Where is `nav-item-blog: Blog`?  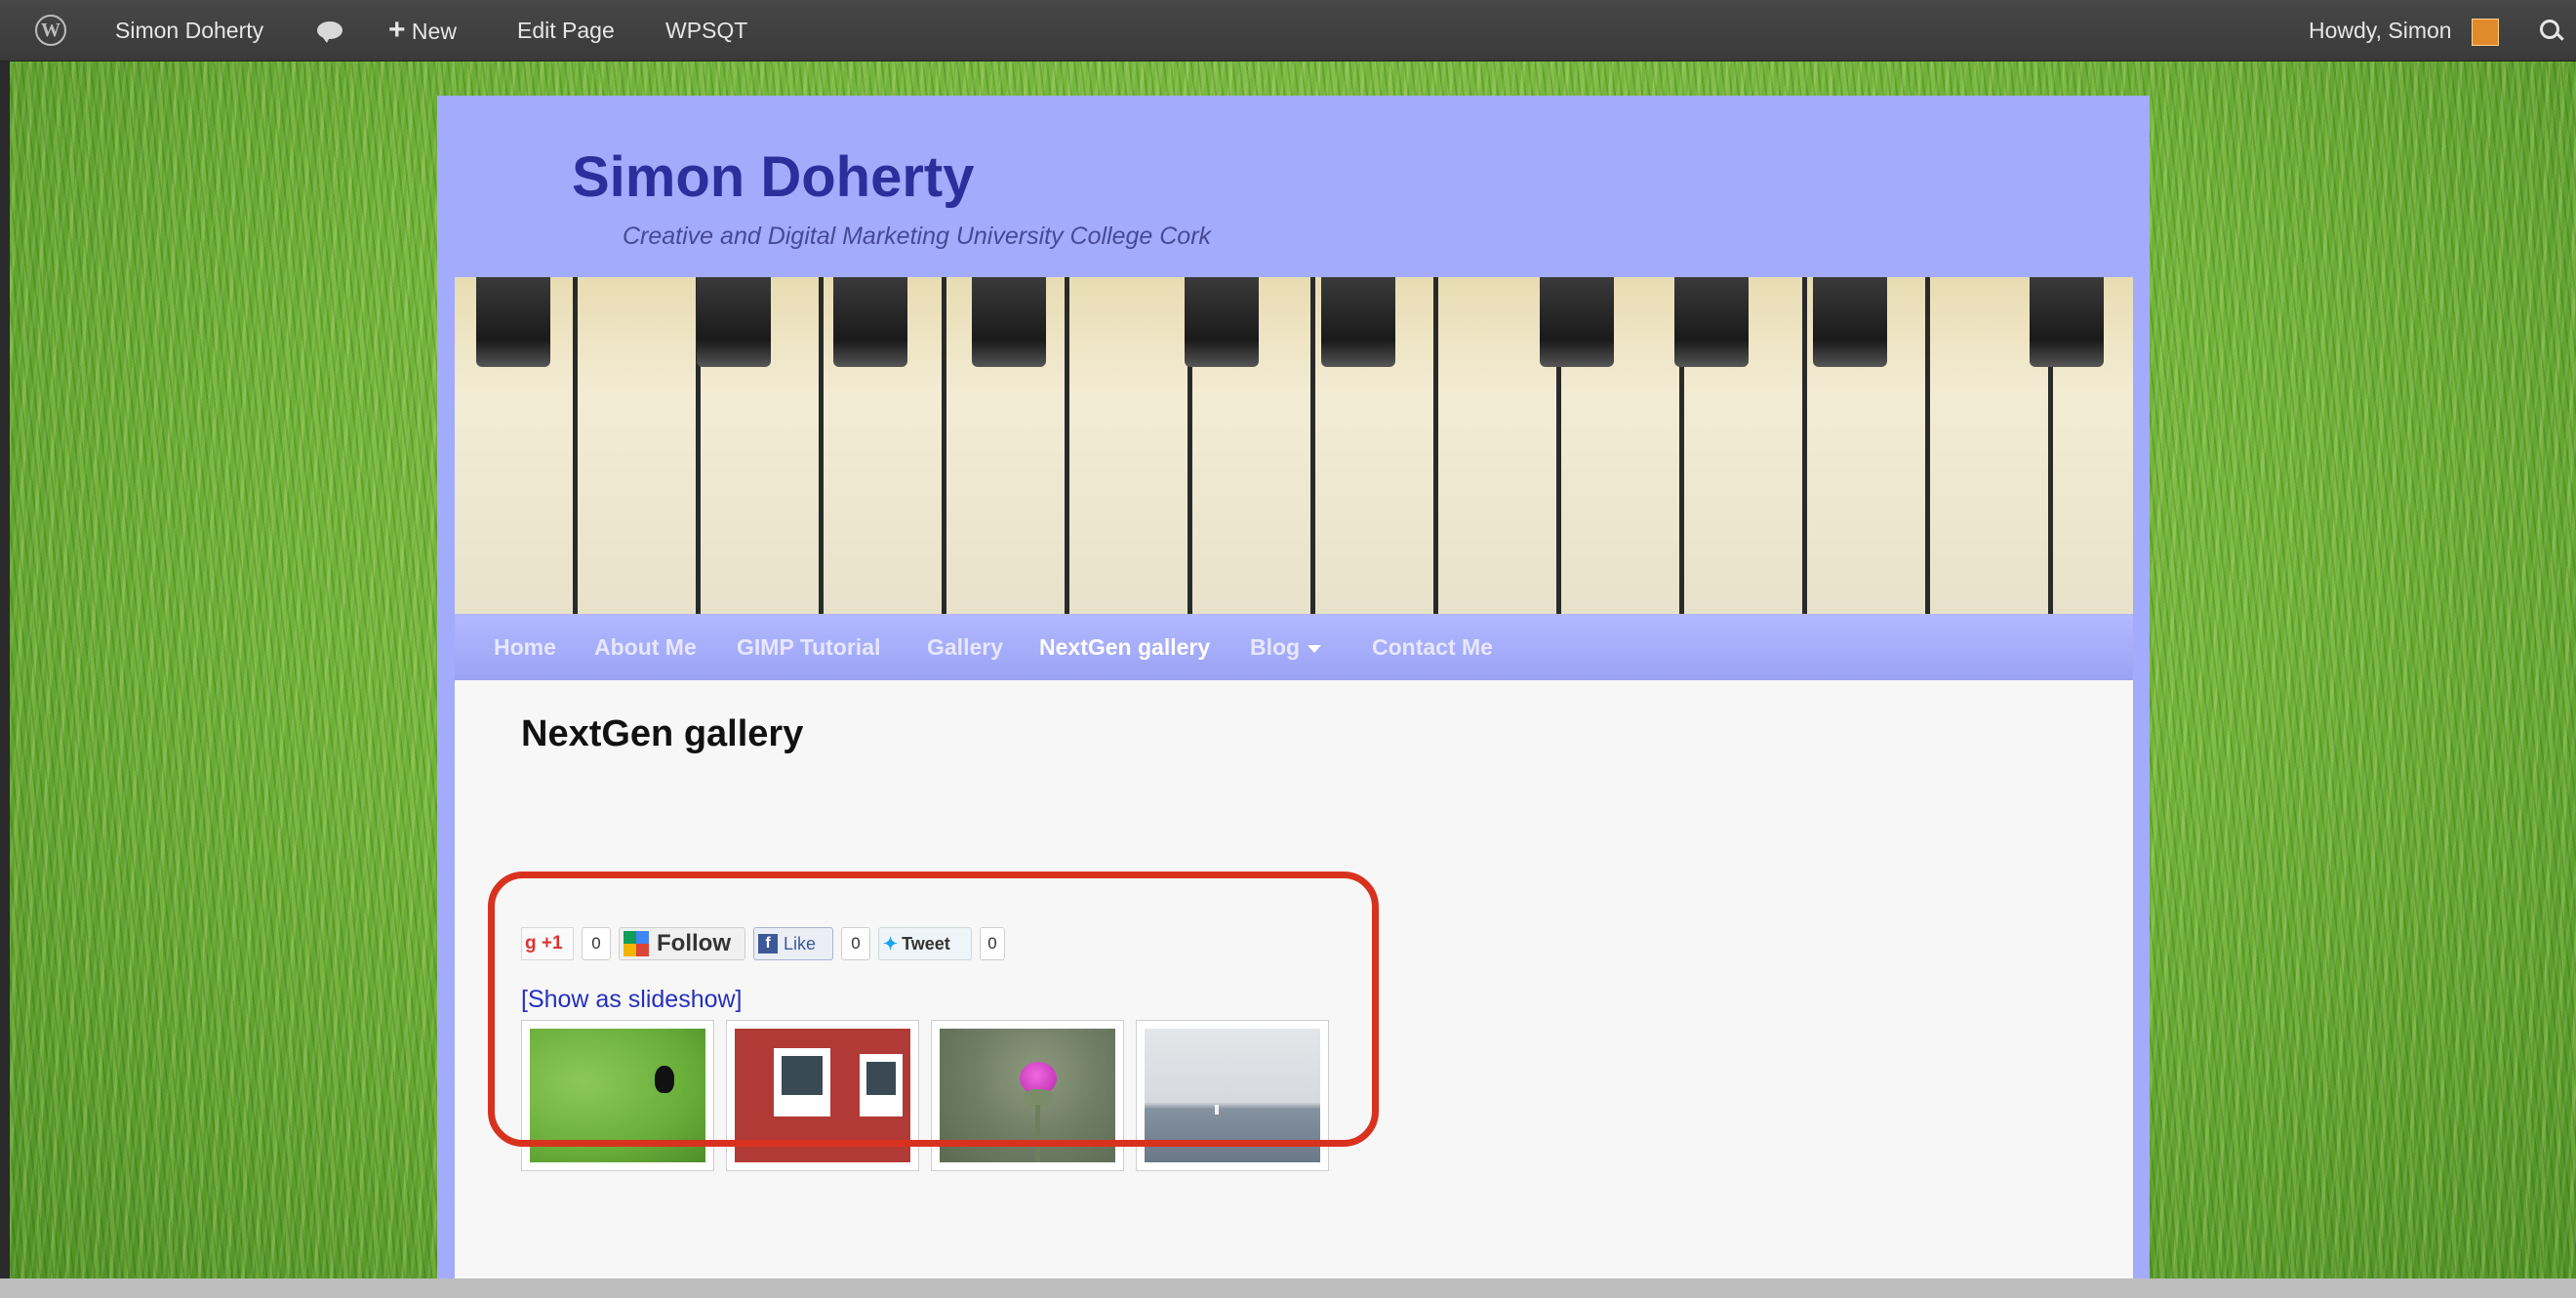 nav-item-blog: Blog is located at coordinates (1286, 647).